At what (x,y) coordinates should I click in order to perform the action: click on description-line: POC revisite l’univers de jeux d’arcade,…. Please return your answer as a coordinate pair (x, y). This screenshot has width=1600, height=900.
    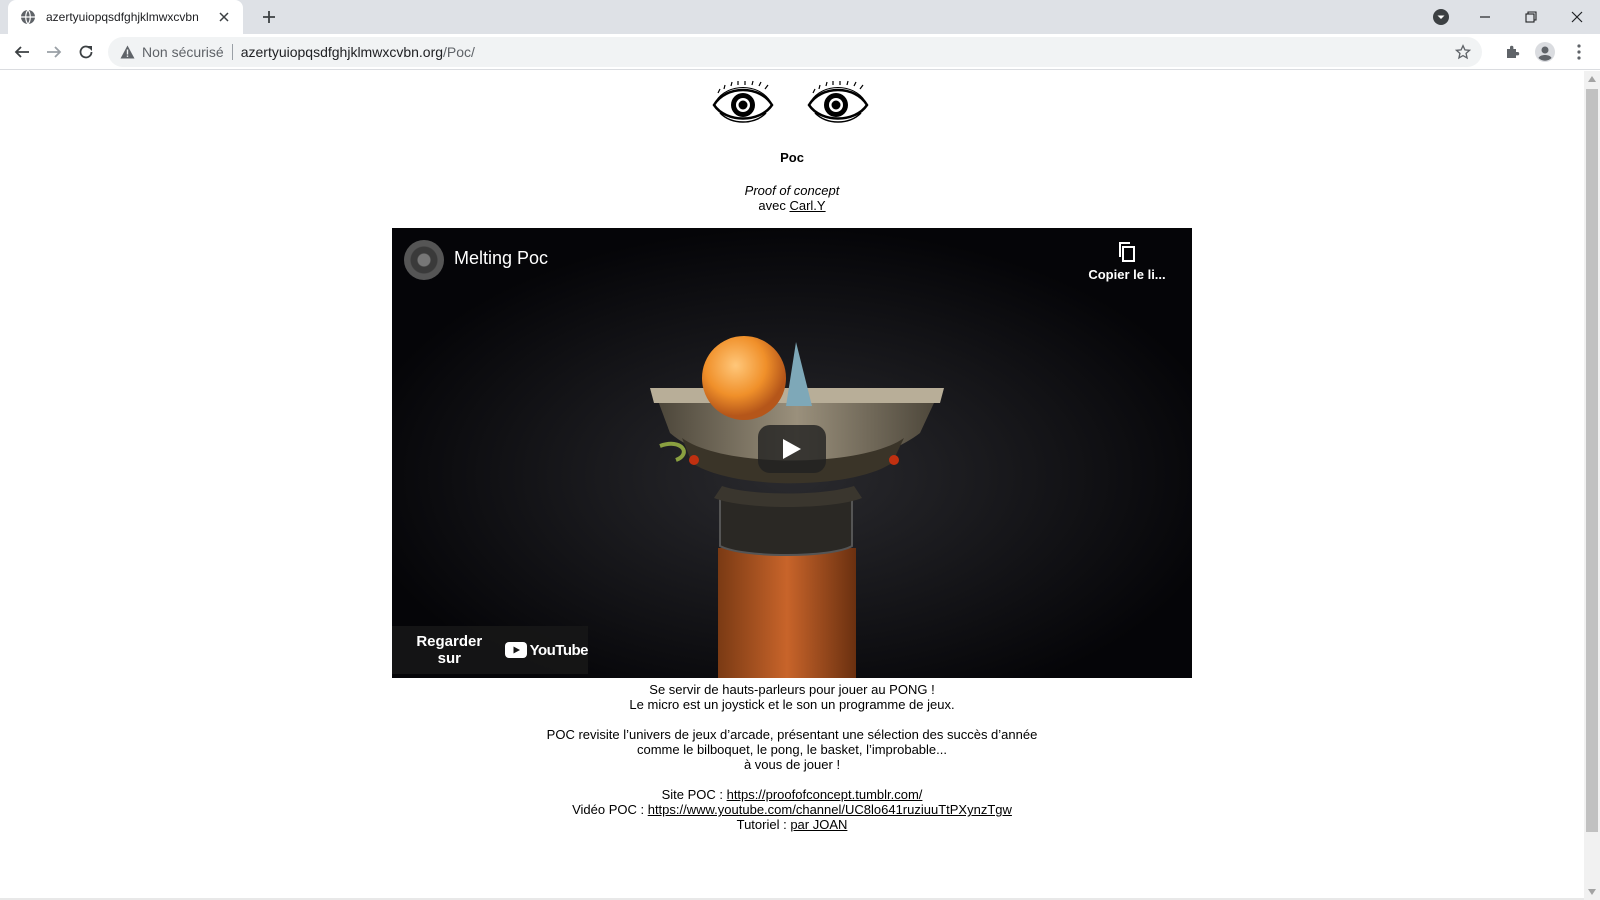
    Looking at the image, I should click on (792, 734).